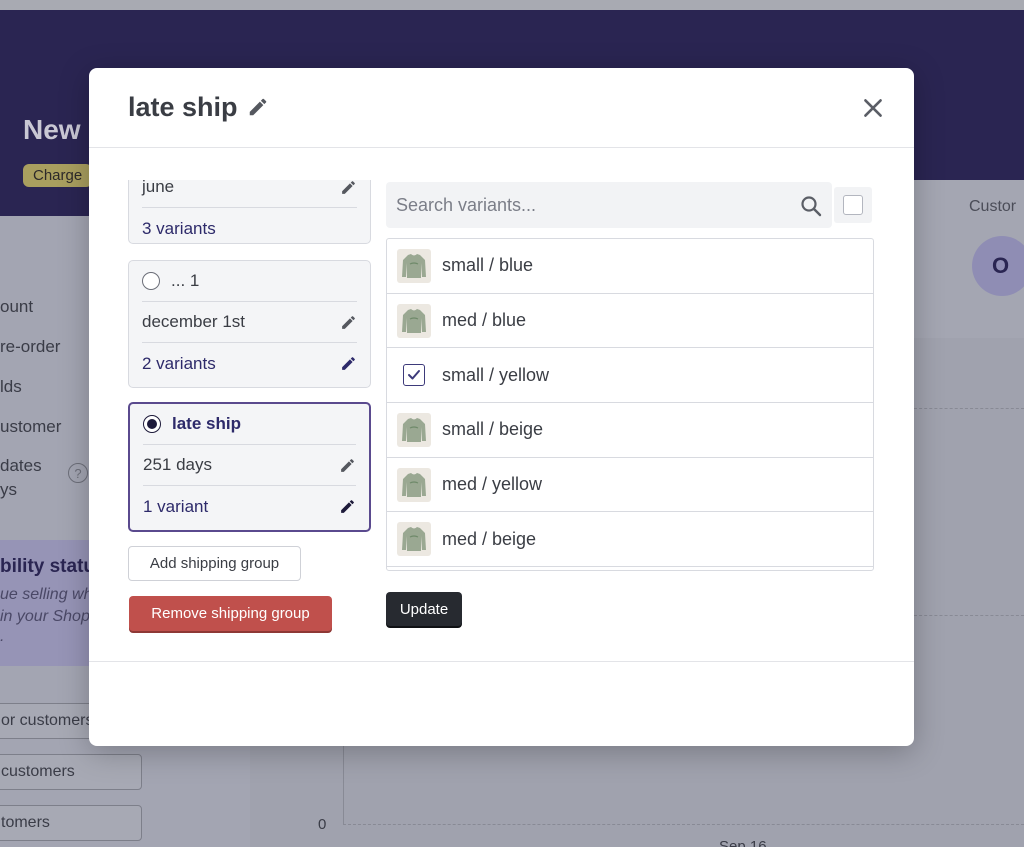 The height and width of the screenshot is (847, 1024). I want to click on group-name-row: late ship, so click(249, 424).